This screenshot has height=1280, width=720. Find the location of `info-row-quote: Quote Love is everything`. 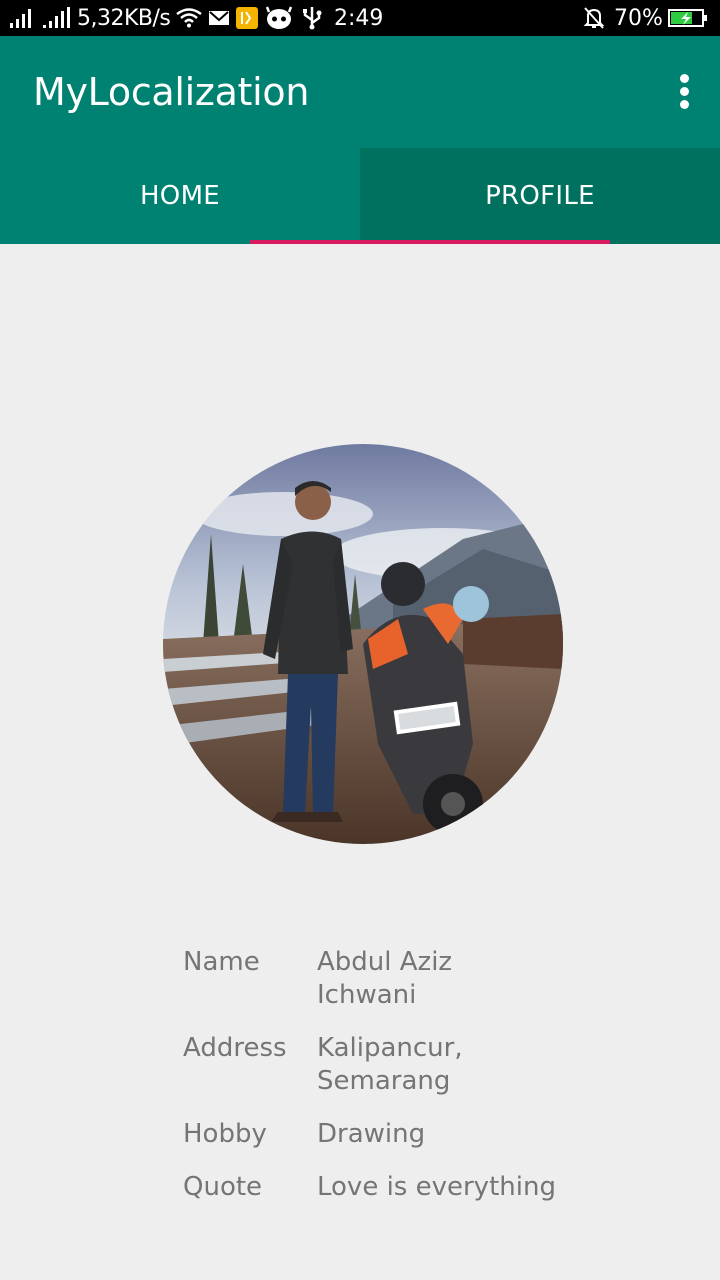

info-row-quote: Quote Love is everything is located at coordinates (393, 1187).